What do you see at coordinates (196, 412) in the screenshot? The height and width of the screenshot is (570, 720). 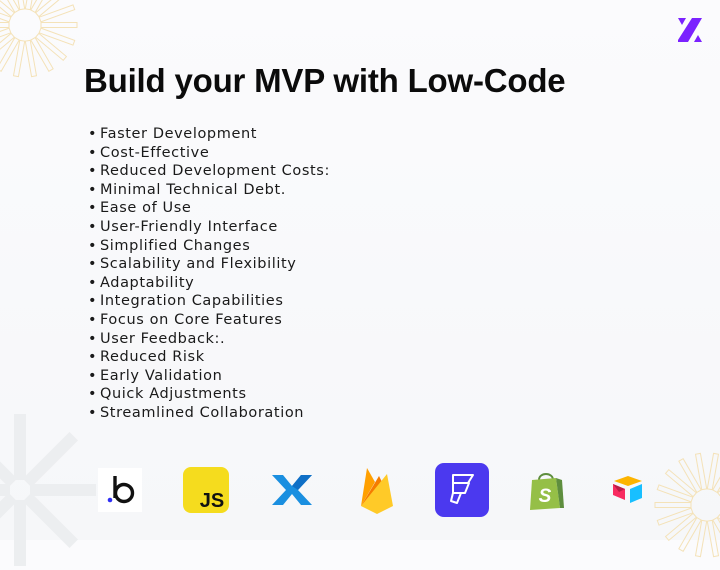 I see `list-item: • Streamlined Collaboration` at bounding box center [196, 412].